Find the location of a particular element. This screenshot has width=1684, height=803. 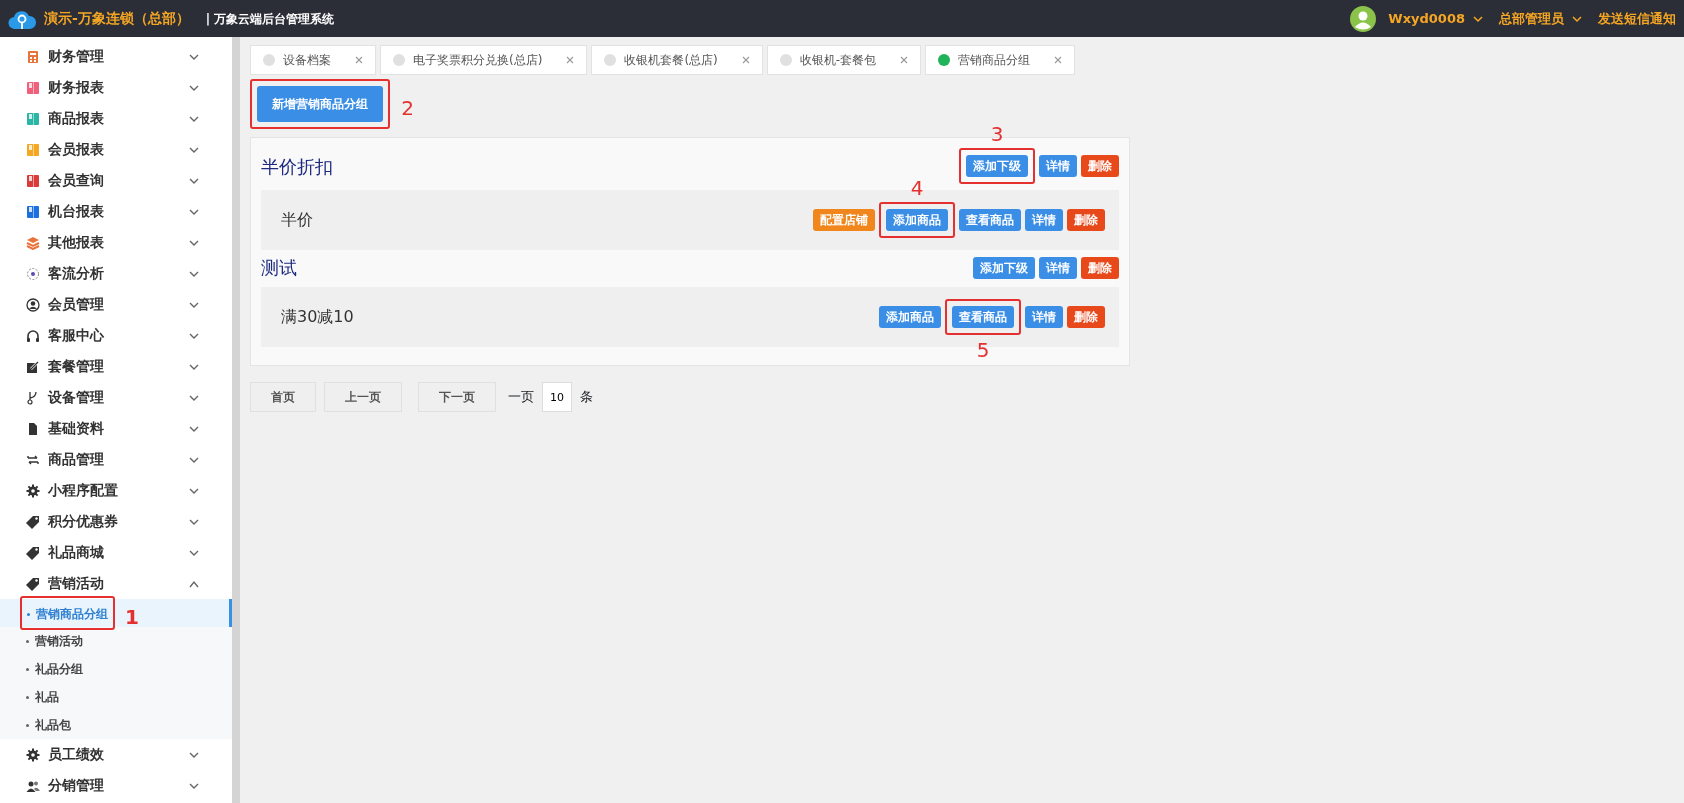

callout-number: 5 is located at coordinates (983, 350).